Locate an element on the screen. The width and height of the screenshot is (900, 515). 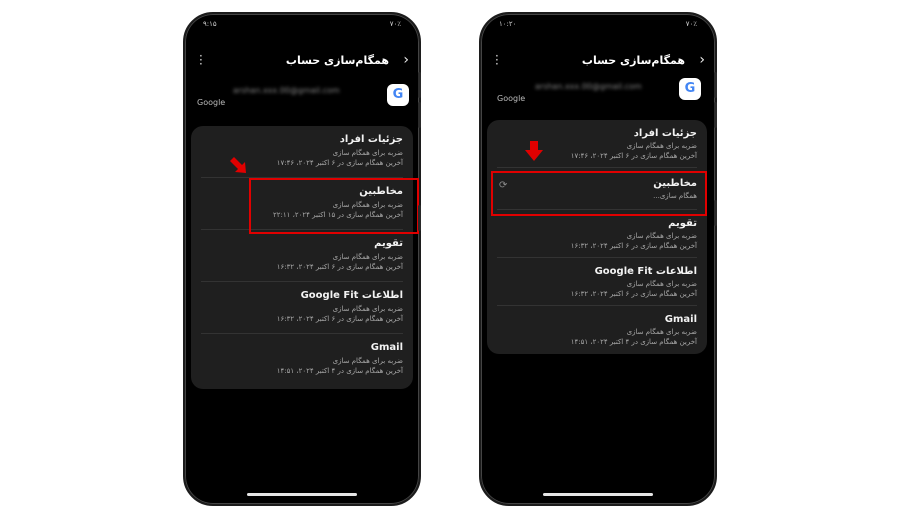
status-time: ۹:۱۵ is located at coordinates (210, 24).